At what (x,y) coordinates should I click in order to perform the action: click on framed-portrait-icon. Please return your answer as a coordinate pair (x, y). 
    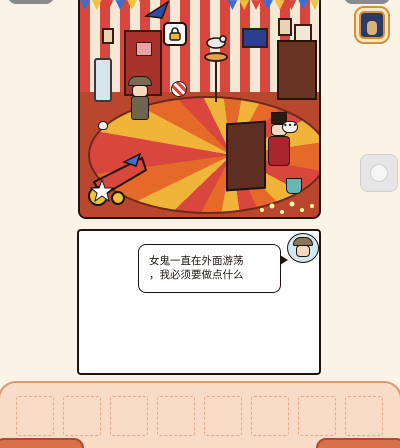
    Looking at the image, I should click on (372, 25).